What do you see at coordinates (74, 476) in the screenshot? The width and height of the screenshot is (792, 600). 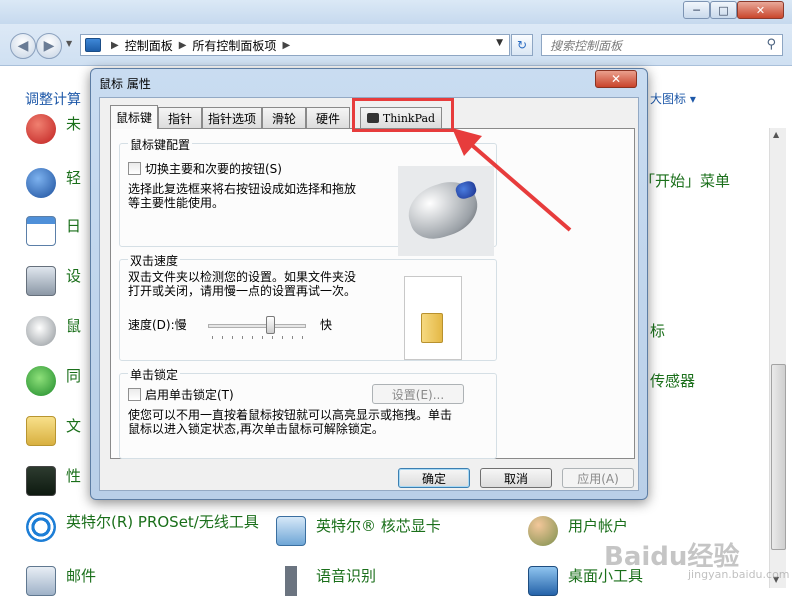 I see `item-label: 性` at bounding box center [74, 476].